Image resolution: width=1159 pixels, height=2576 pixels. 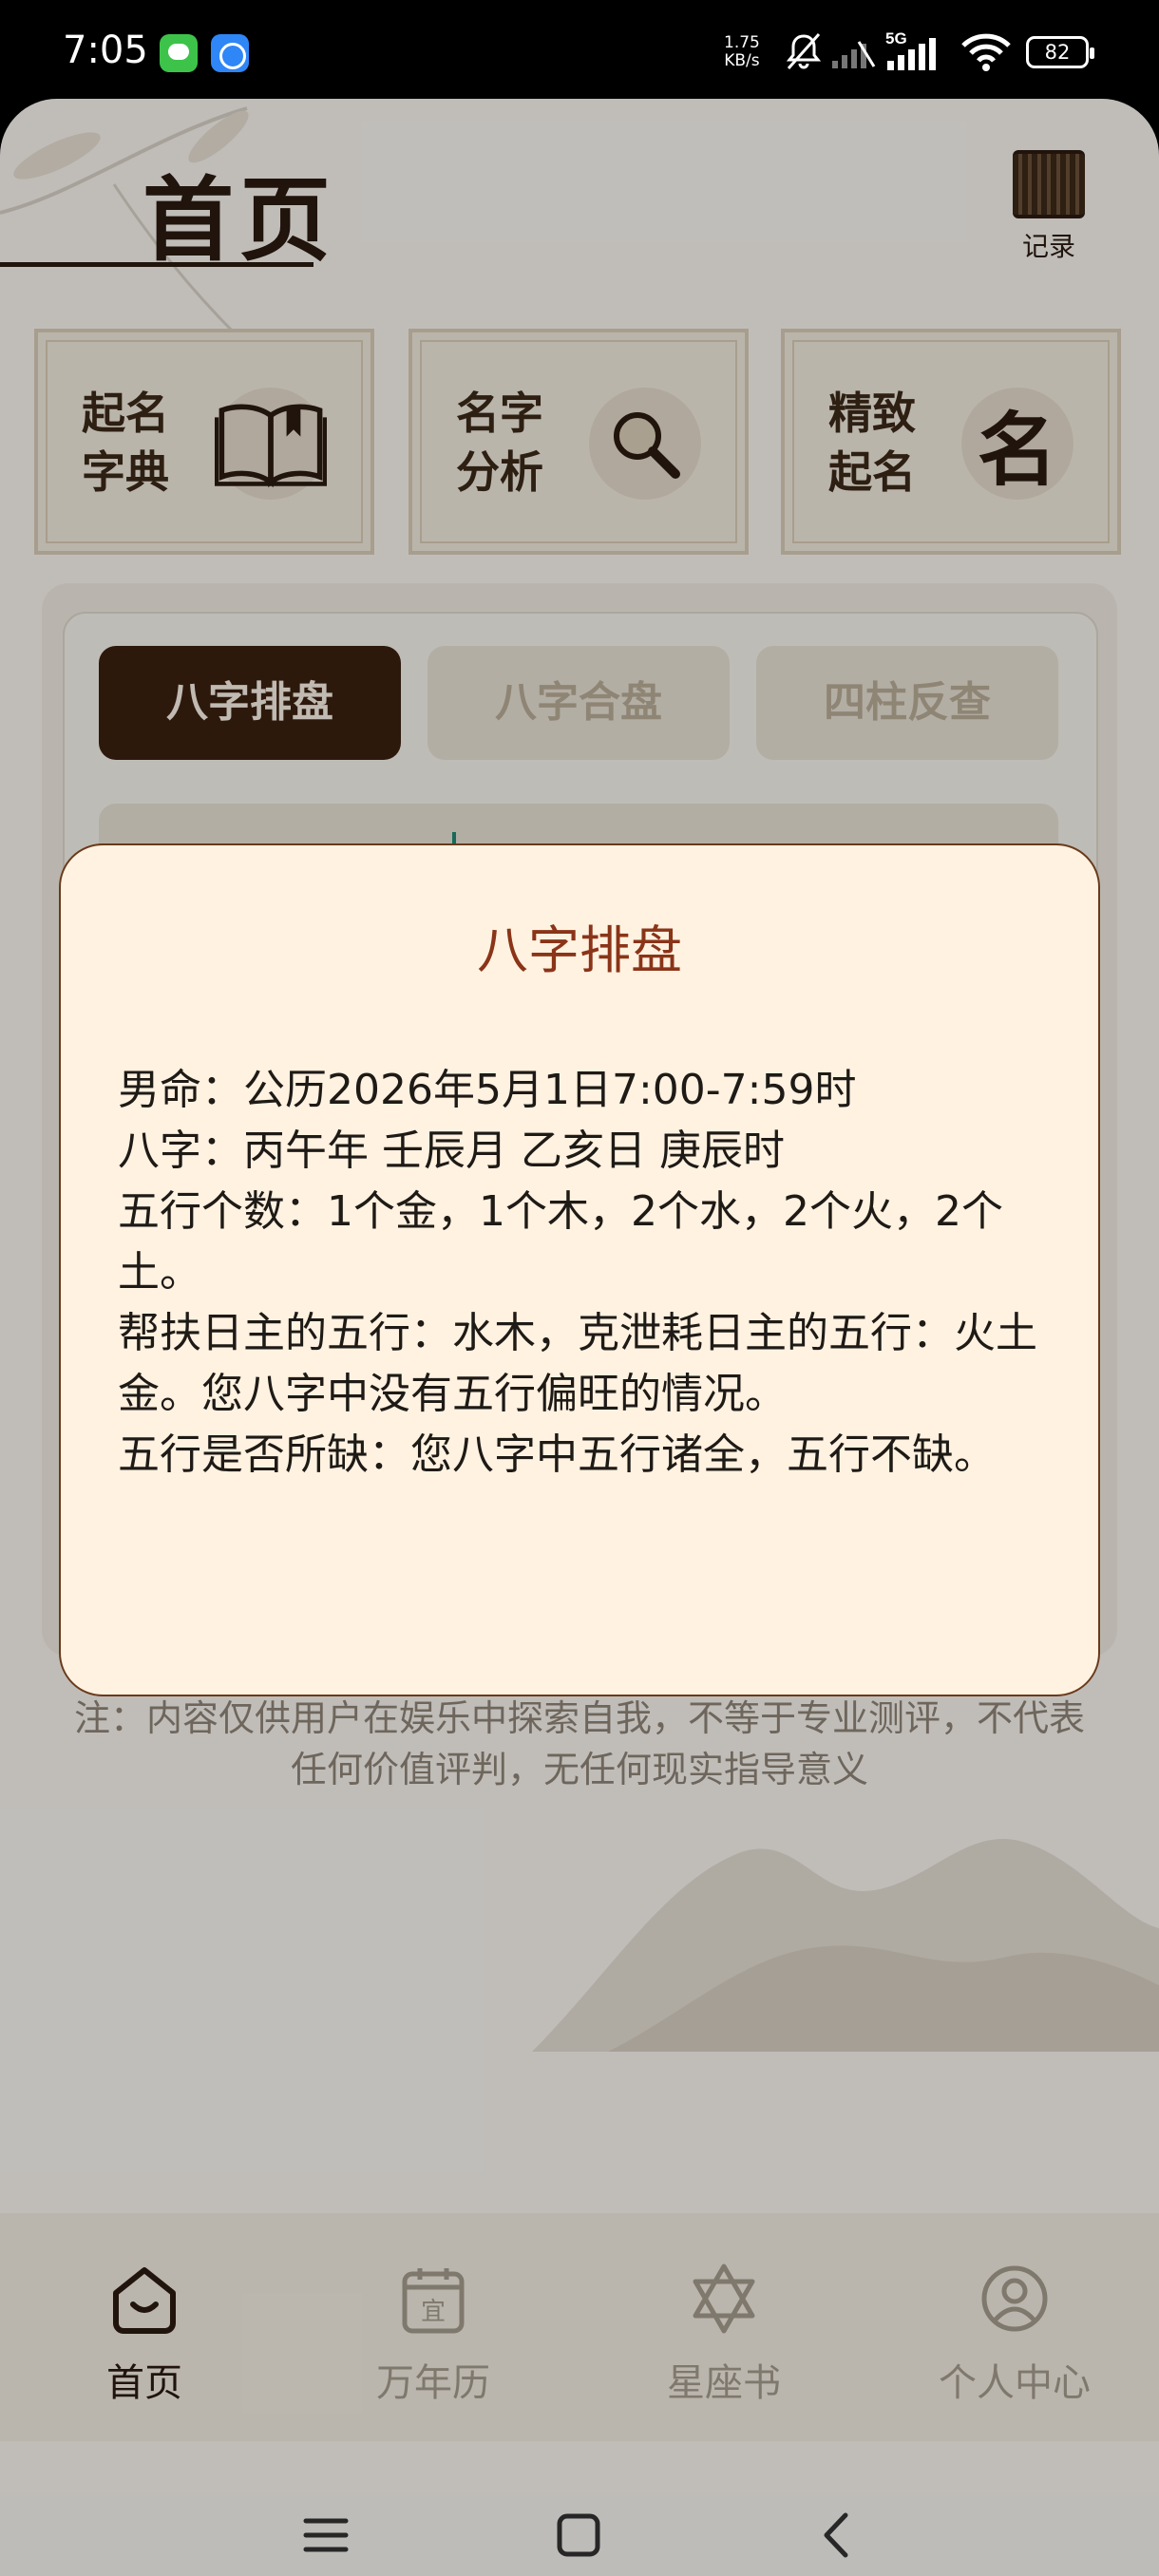 What do you see at coordinates (854, 54) in the screenshot?
I see `signal-sim2-icon` at bounding box center [854, 54].